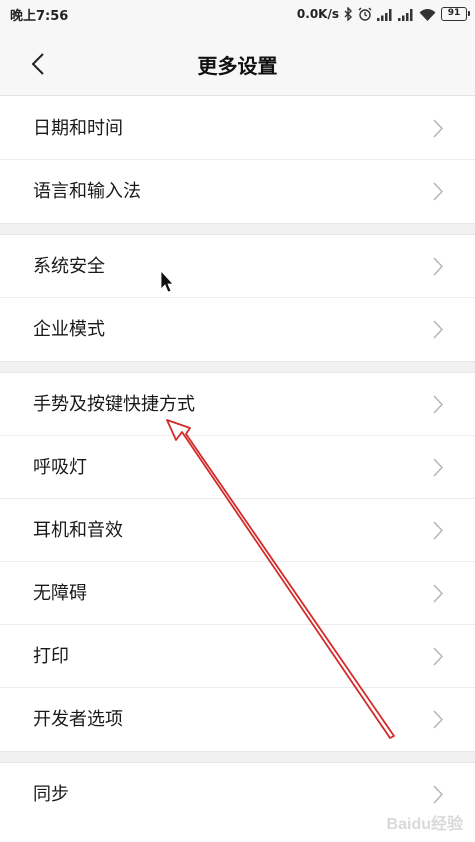 This screenshot has width=475, height=842. What do you see at coordinates (51, 794) in the screenshot?
I see `settings-item-label: 同步` at bounding box center [51, 794].